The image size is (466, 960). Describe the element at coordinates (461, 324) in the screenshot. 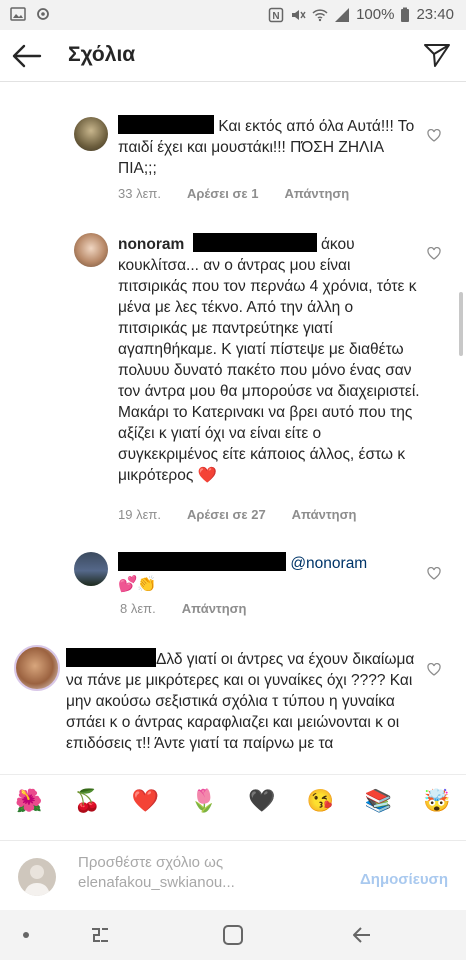

I see `scrollbar` at that location.